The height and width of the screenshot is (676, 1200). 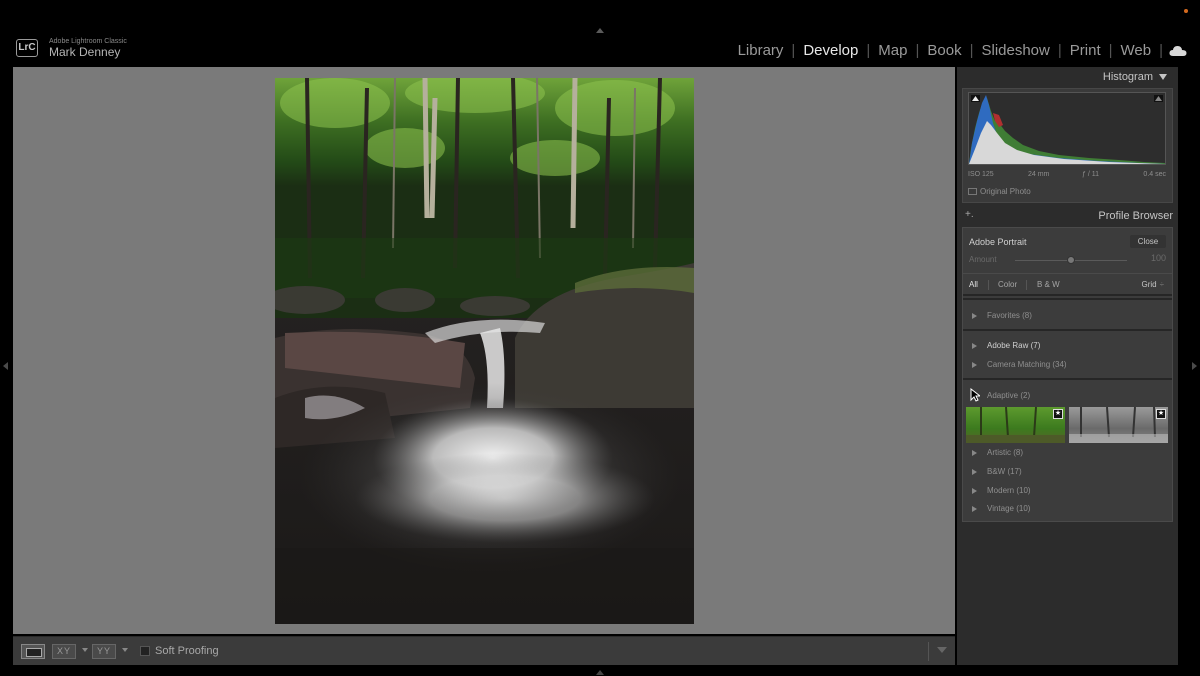 What do you see at coordinates (1148, 241) in the screenshot?
I see `close-profile-browser-button: Close` at bounding box center [1148, 241].